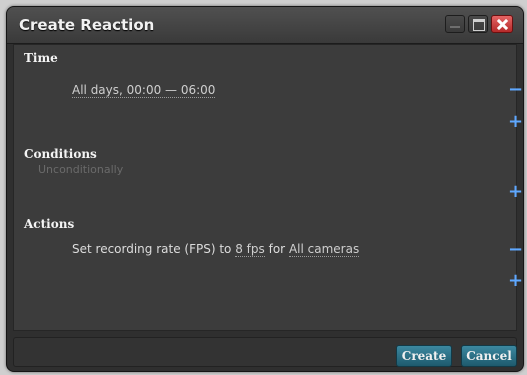  I want to click on fps-link: 8 fps, so click(250, 249).